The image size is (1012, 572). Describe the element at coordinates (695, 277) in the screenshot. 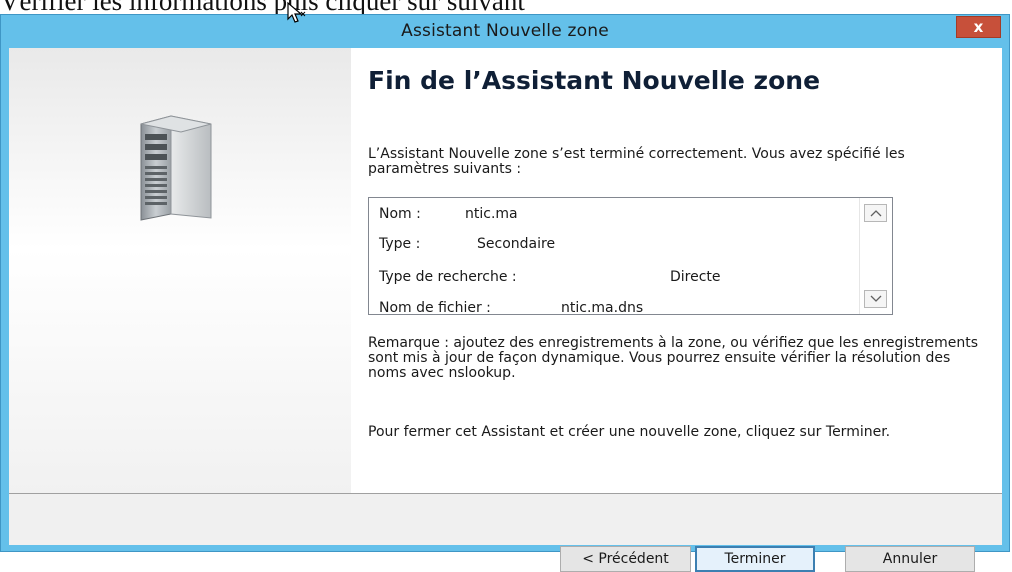

I see `summary-value: Directe` at that location.